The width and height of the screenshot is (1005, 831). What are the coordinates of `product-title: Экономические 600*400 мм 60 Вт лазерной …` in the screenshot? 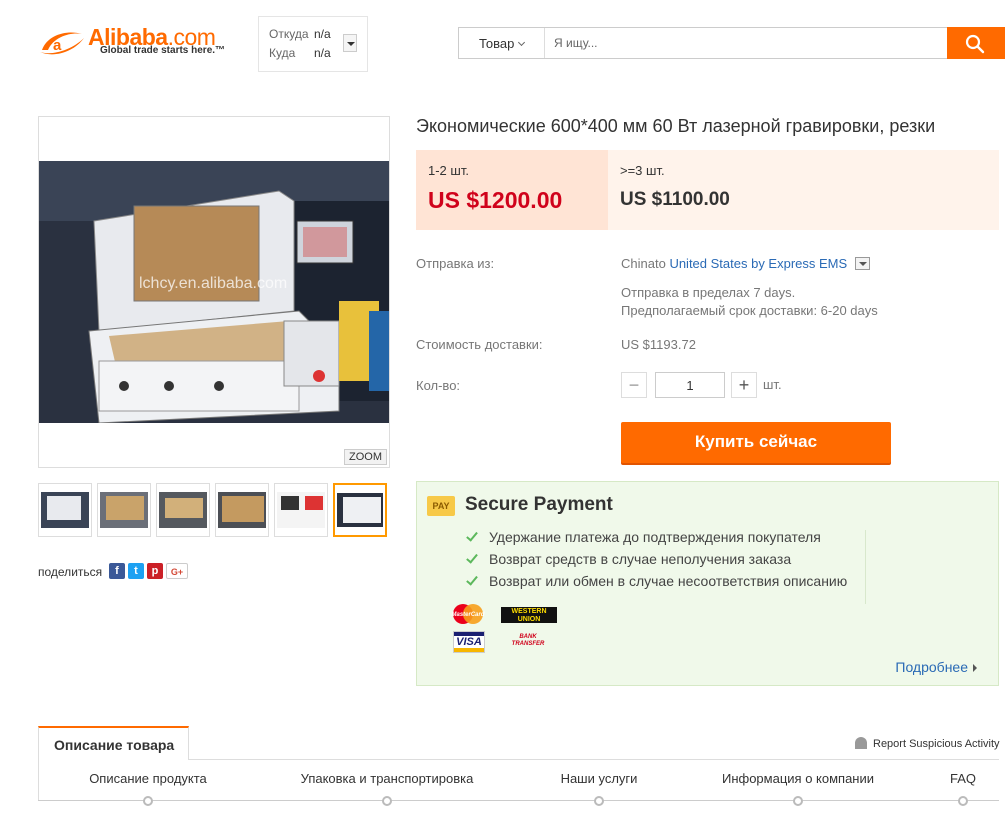 It's located at (676, 126).